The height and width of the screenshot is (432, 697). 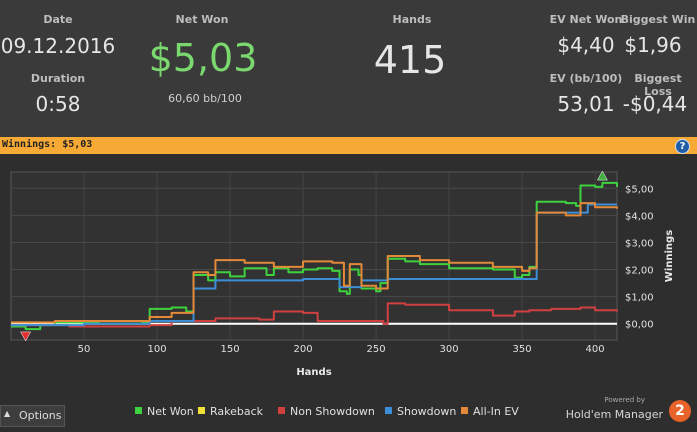 What do you see at coordinates (639, 243) in the screenshot?
I see `y-tick-label: $3,00` at bounding box center [639, 243].